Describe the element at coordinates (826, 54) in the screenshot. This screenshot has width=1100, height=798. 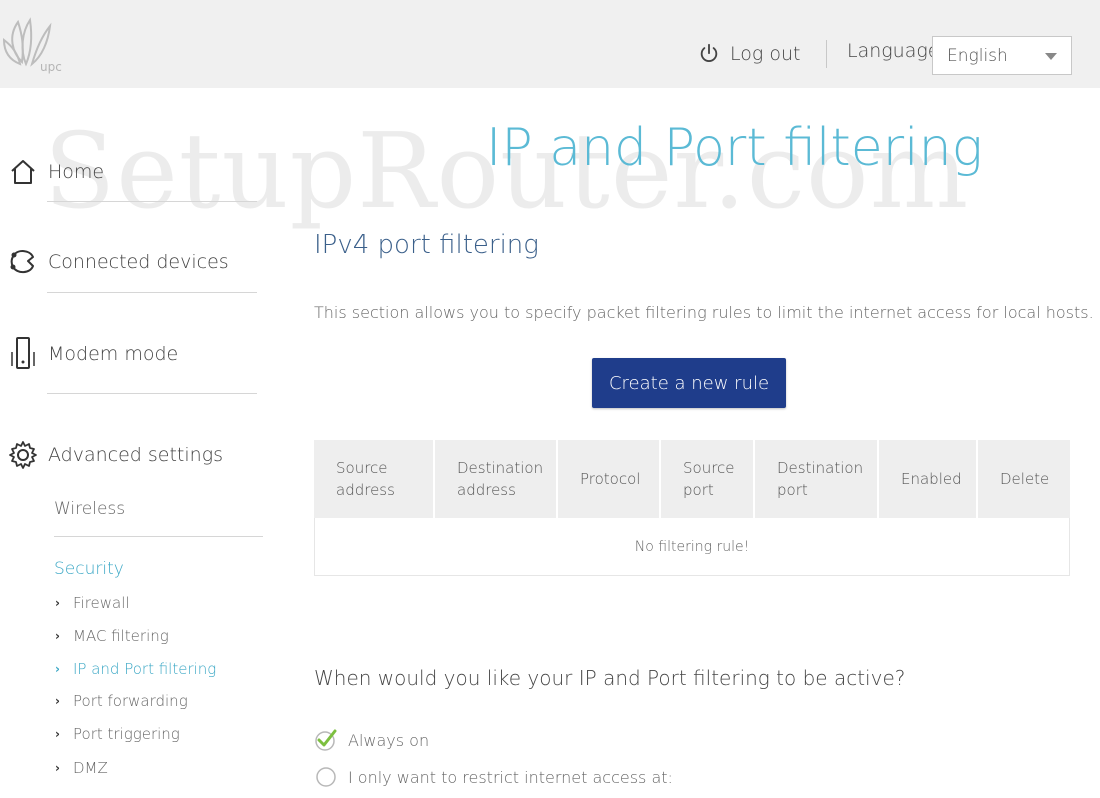
I see `header-divider` at that location.